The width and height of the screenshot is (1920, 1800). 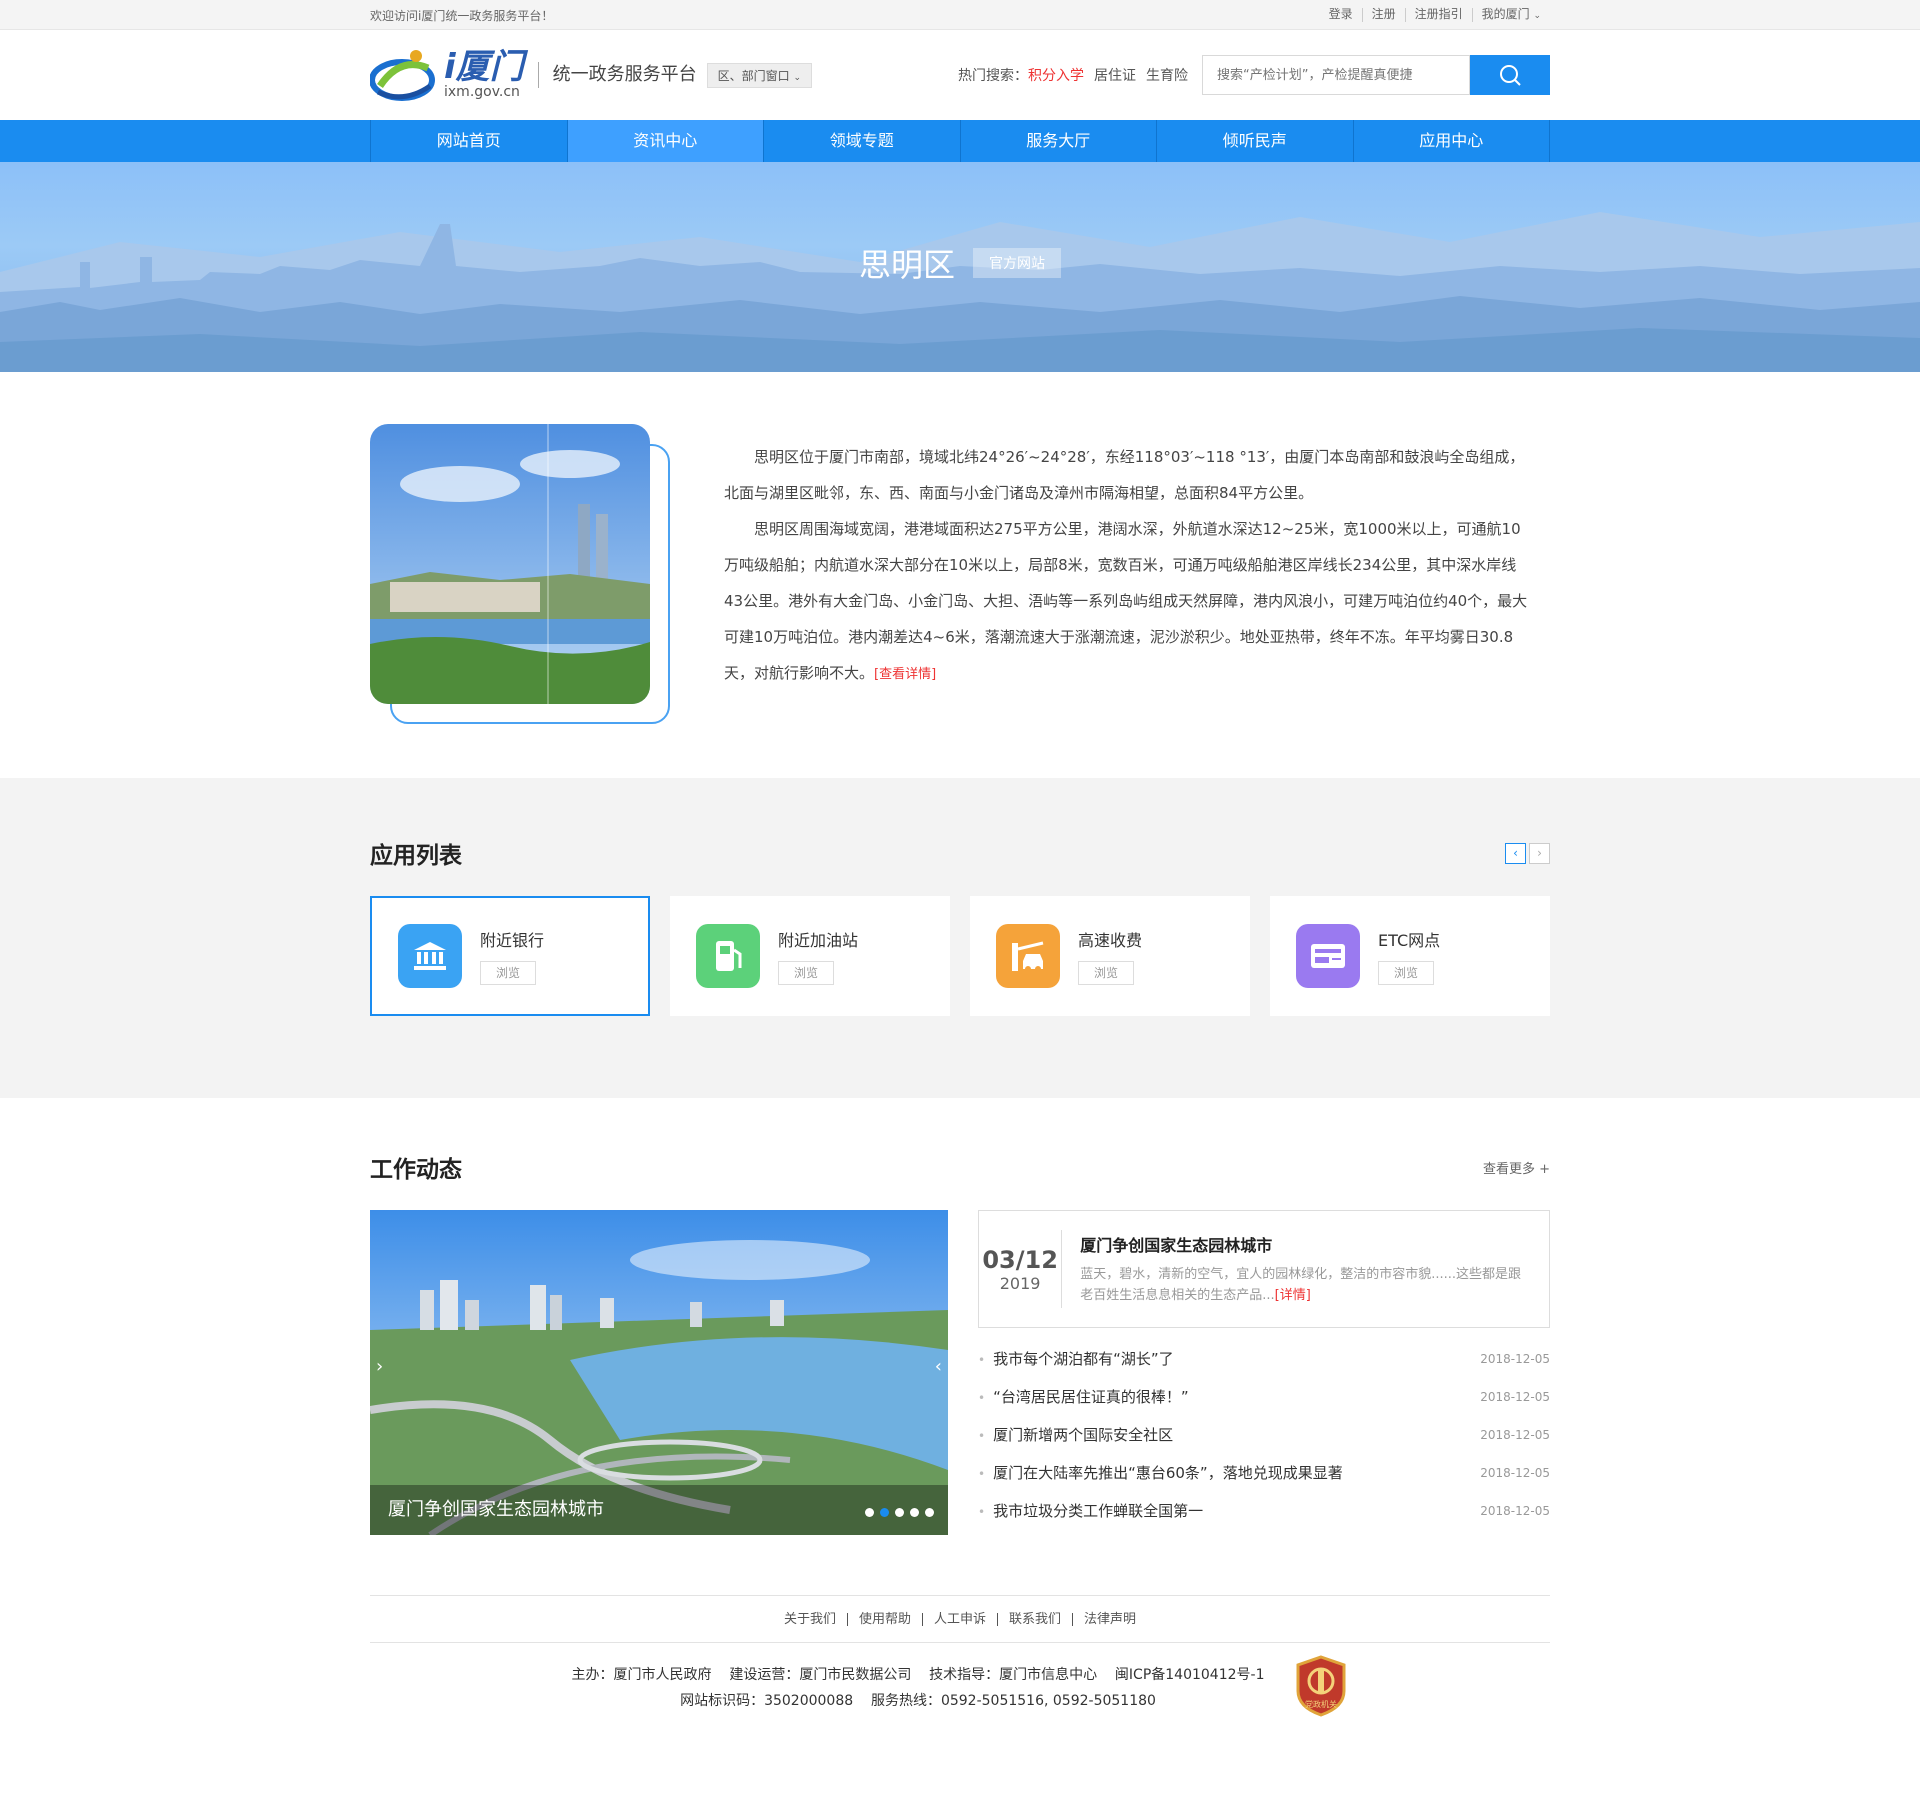 I want to click on nav-news-center: 资讯中心, so click(x=664, y=141).